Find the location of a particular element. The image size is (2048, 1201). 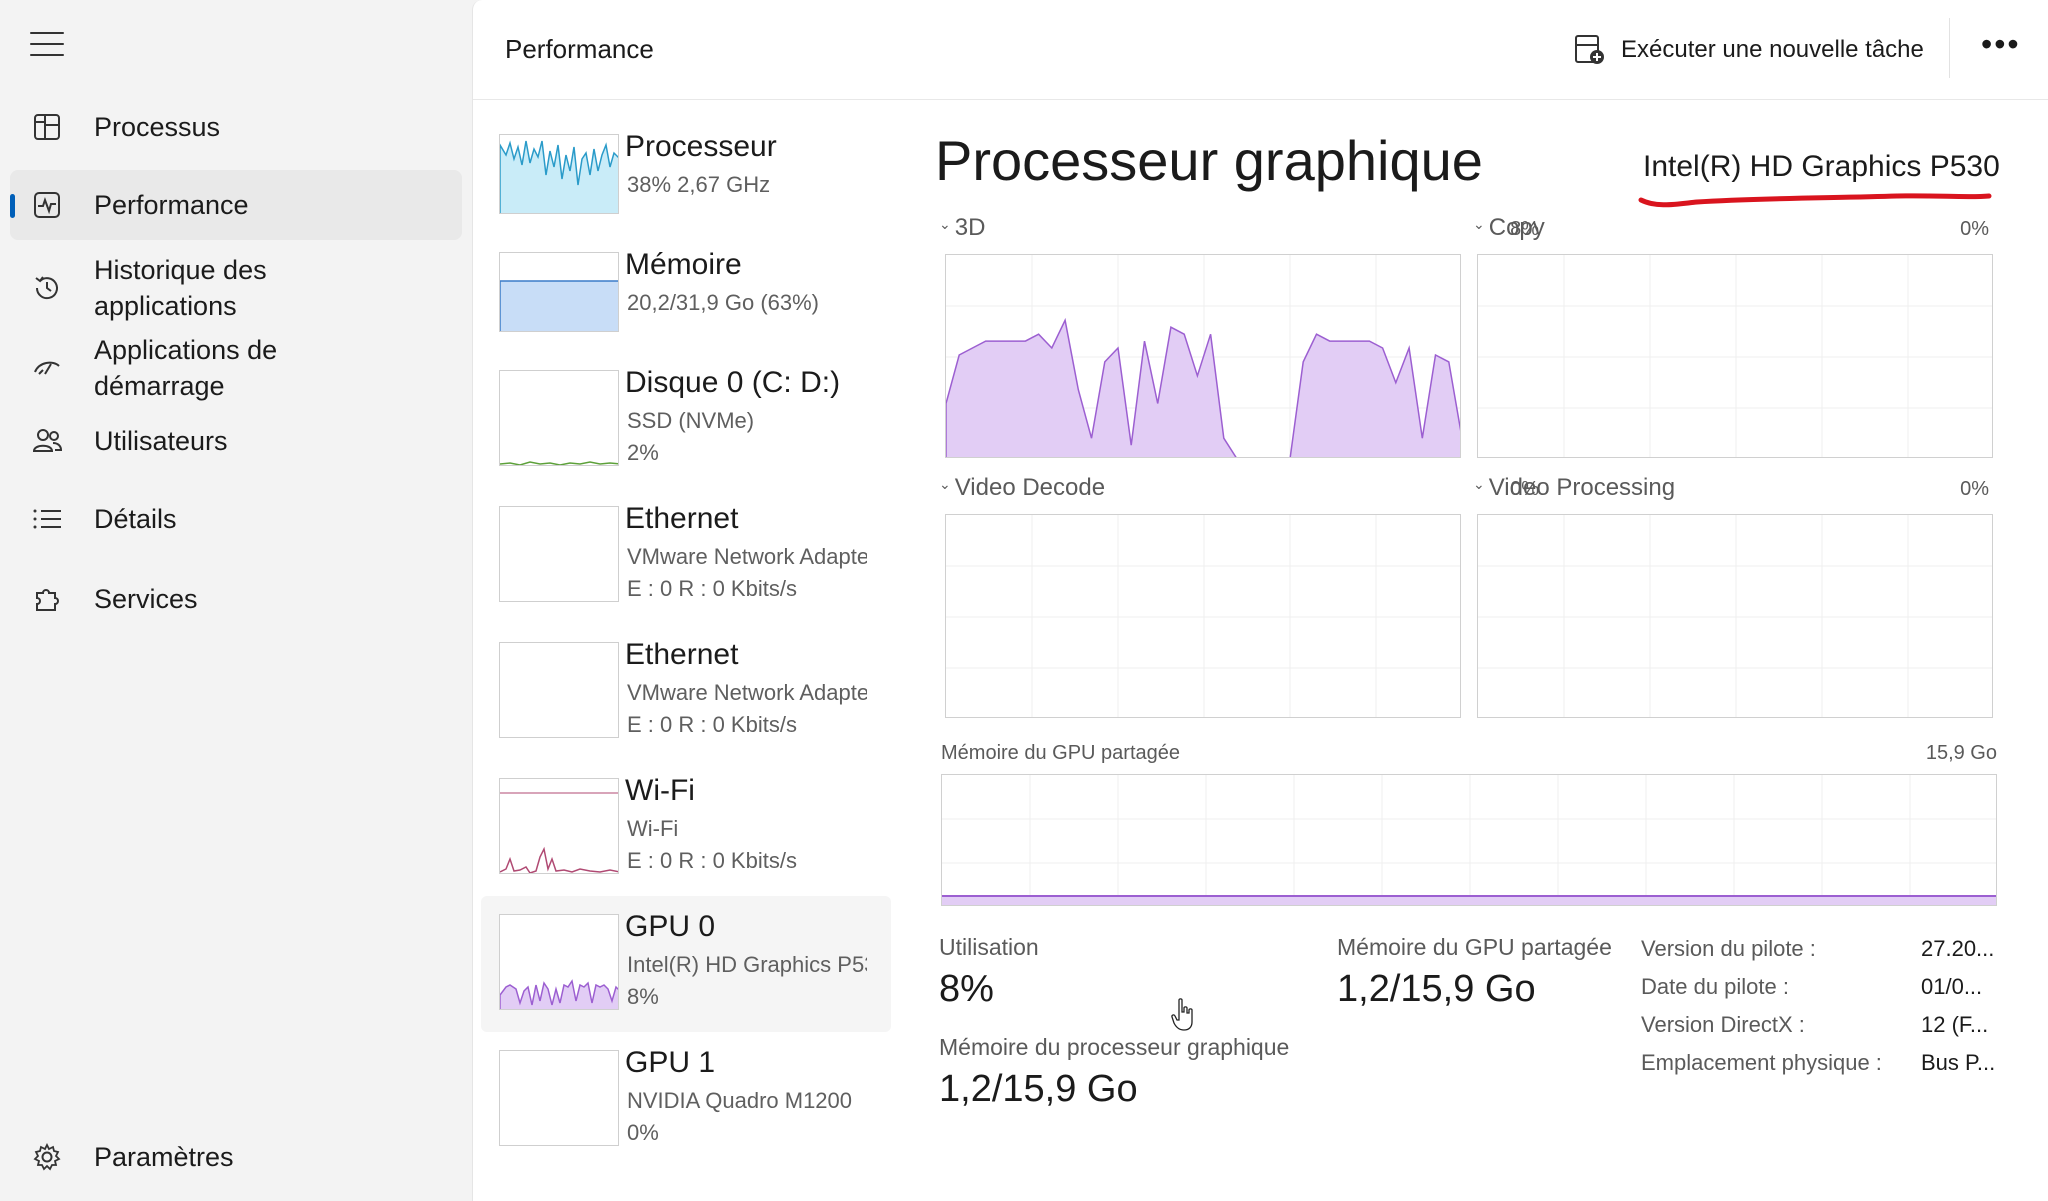

engine-percent-video-processing: 0% is located at coordinates (1974, 489).